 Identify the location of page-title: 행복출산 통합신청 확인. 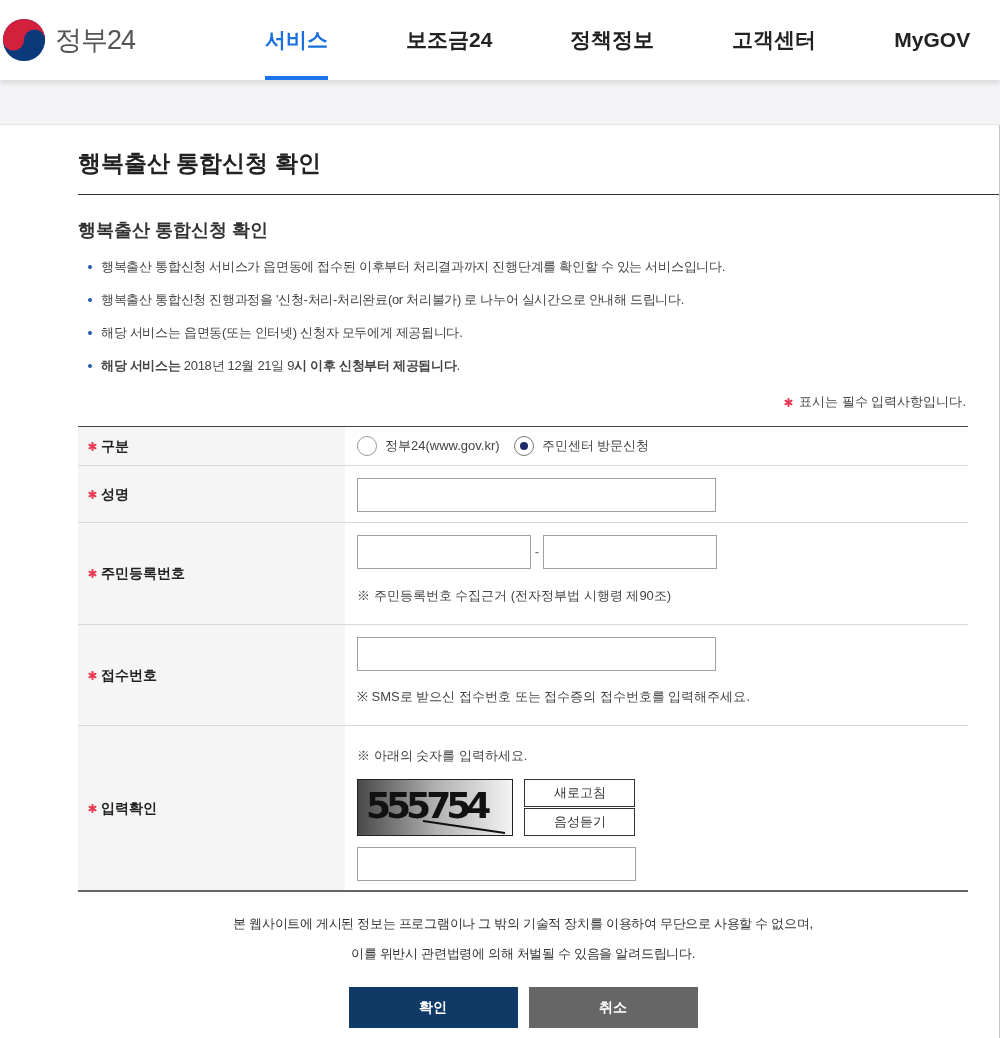
(200, 163).